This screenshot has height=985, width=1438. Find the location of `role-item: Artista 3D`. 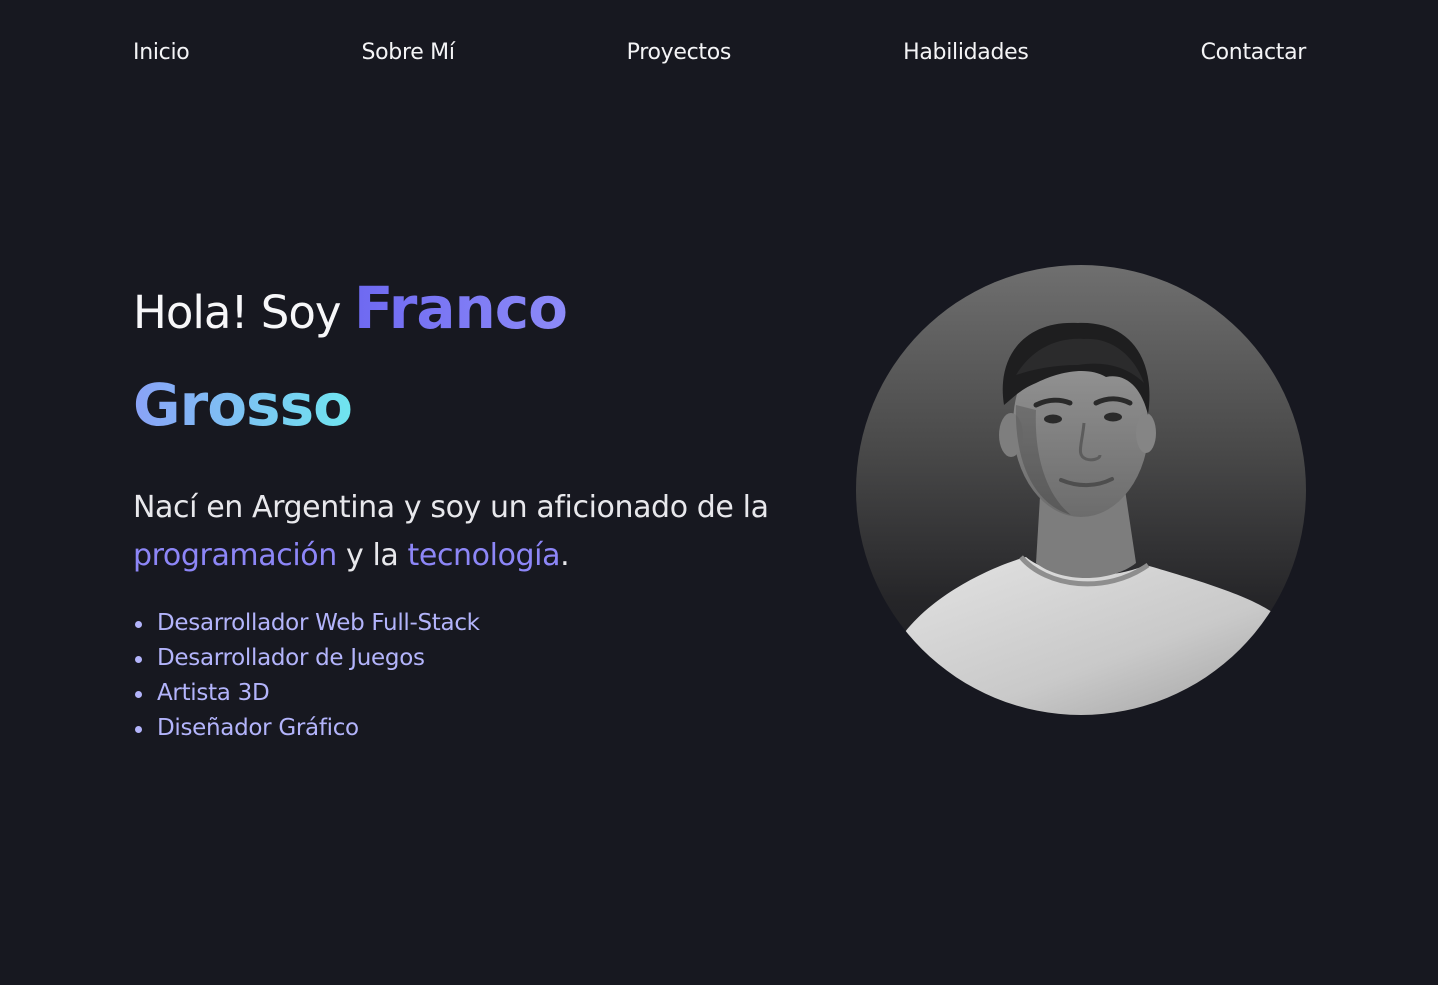

role-item: Artista 3D is located at coordinates (478, 693).